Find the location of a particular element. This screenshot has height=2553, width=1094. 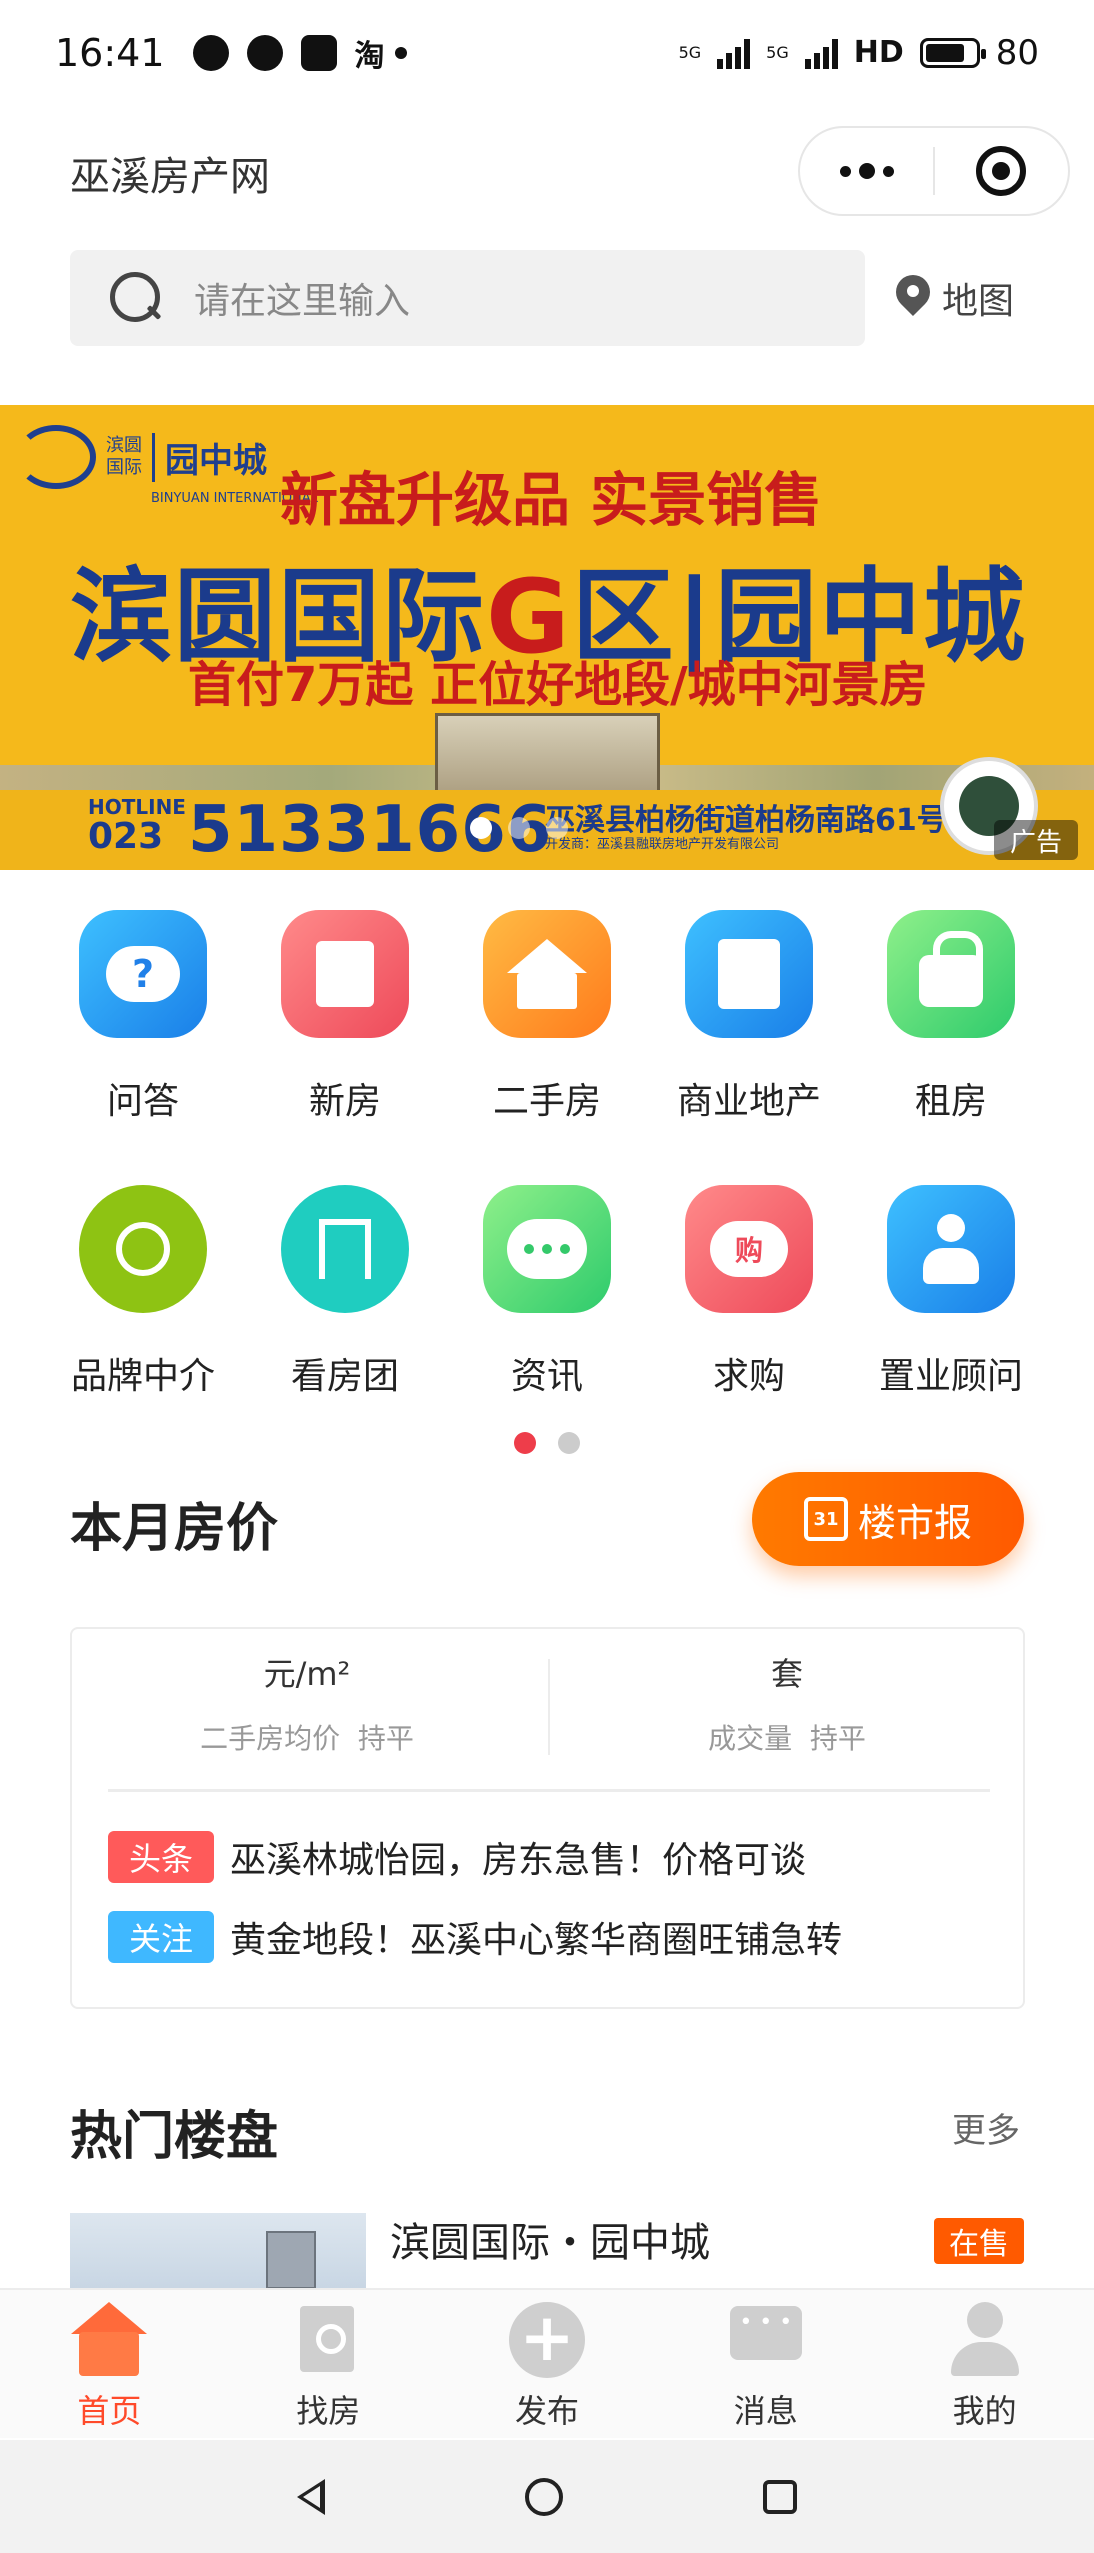

buy-glyph: 购 is located at coordinates (749, 1249).